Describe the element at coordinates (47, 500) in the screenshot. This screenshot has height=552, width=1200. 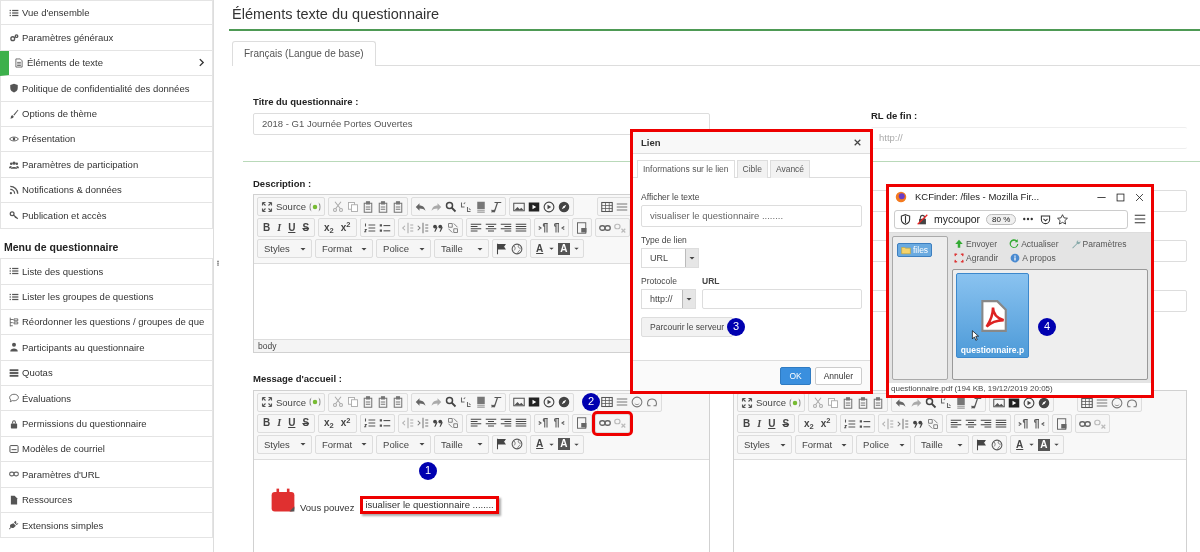
I see `sidebar-item-label: Ressources` at that location.